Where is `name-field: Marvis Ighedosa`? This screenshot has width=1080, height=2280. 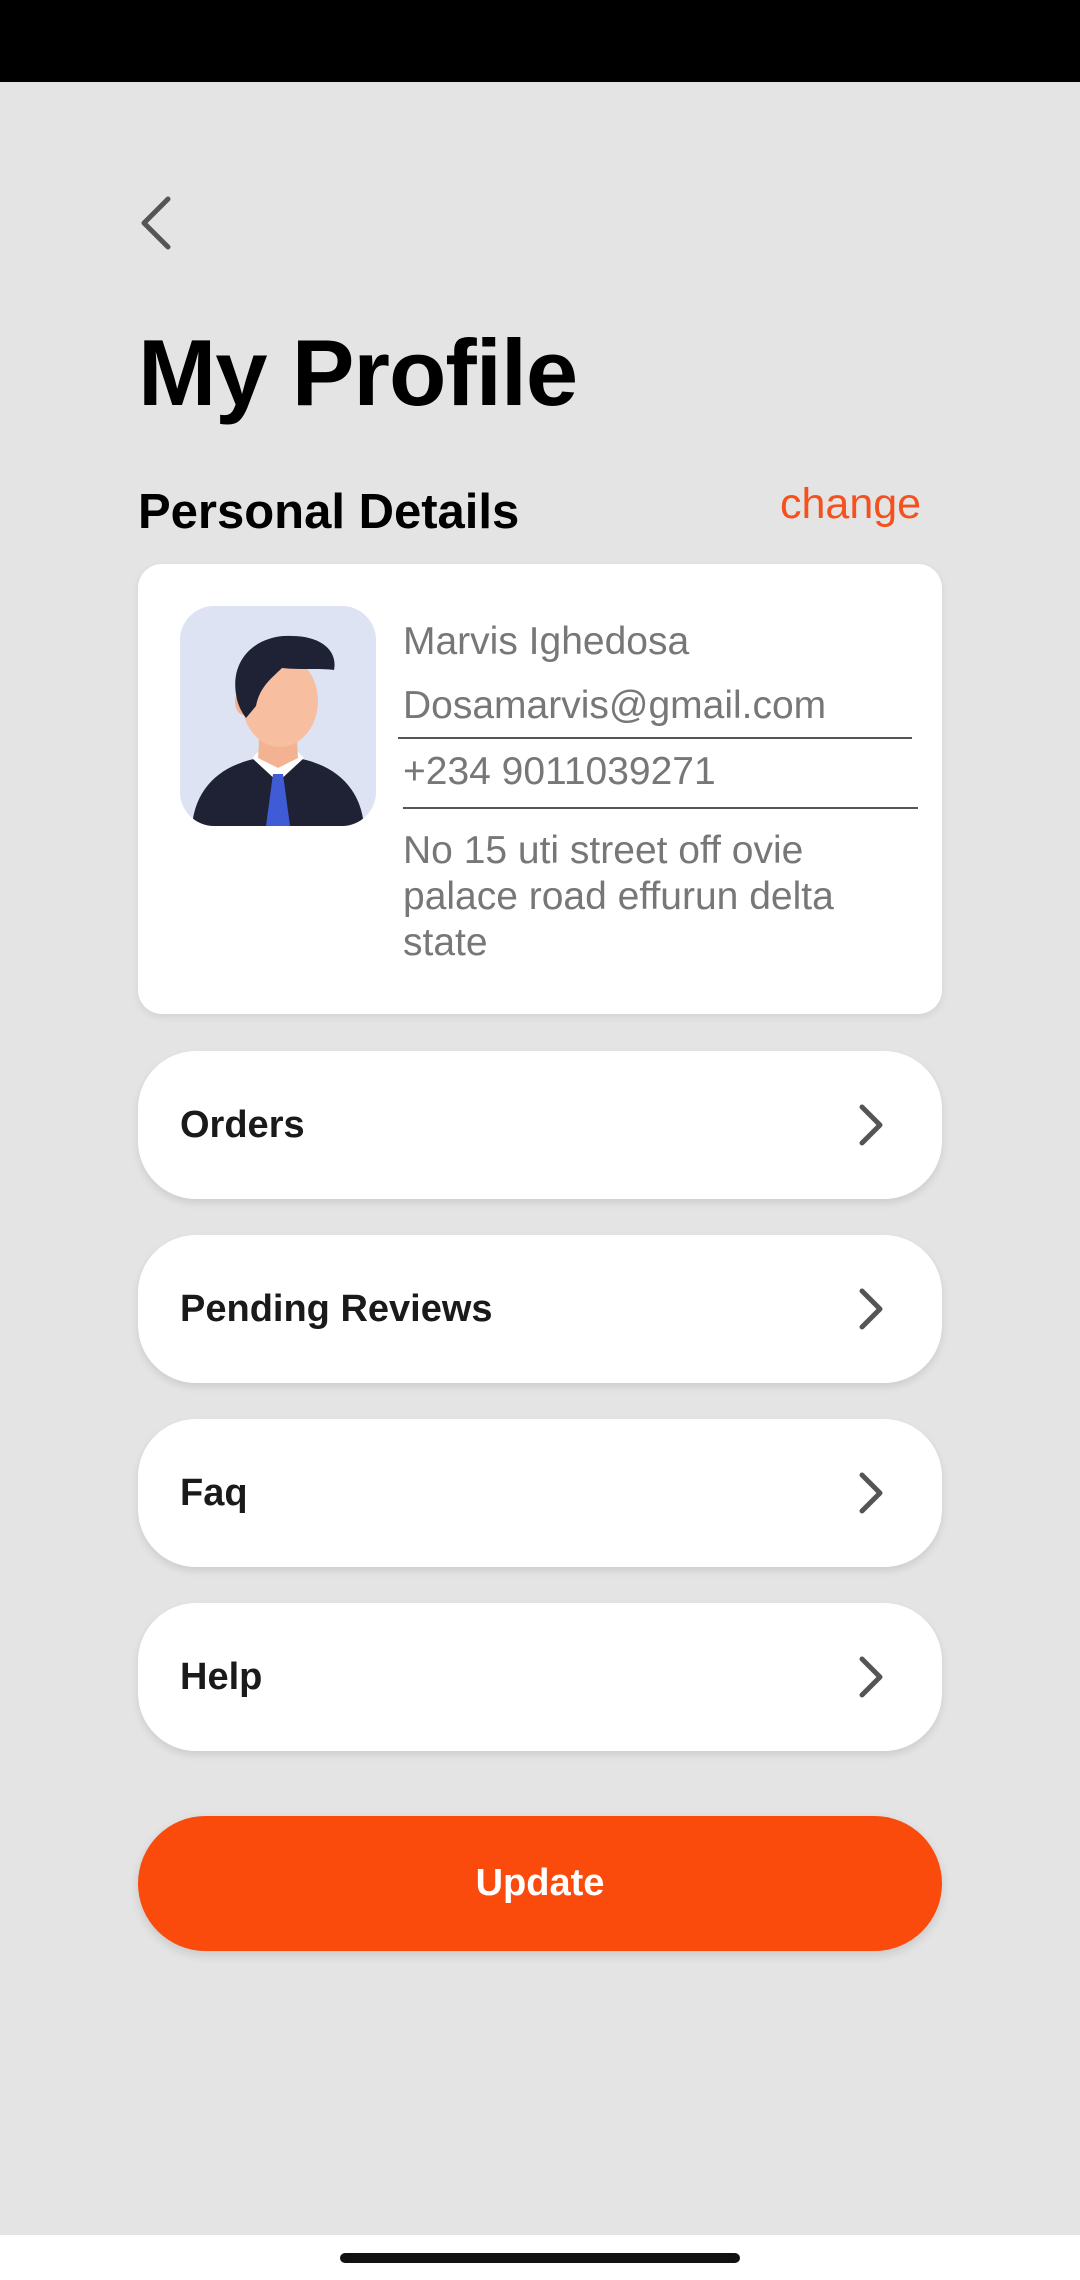 name-field: Marvis Ighedosa is located at coordinates (546, 642).